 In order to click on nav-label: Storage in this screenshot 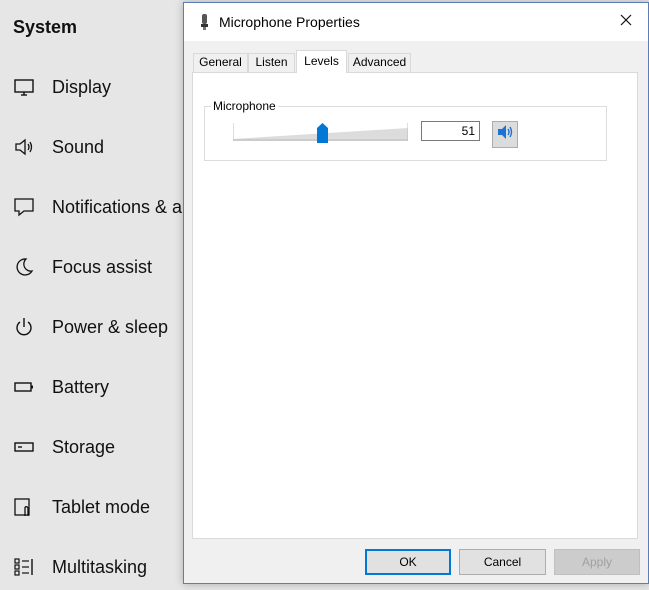, I will do `click(84, 446)`.